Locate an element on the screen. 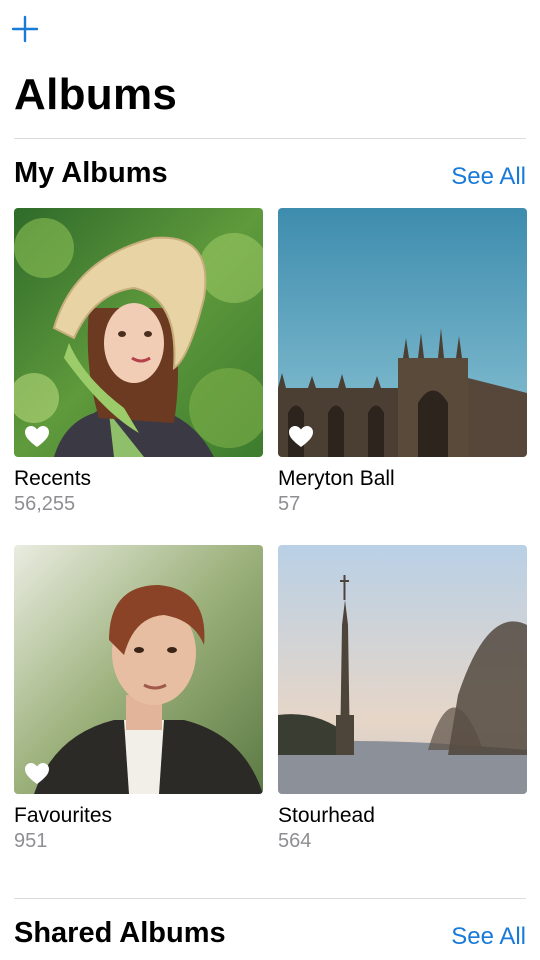 This screenshot has width=540, height=960. album-count: 564 is located at coordinates (295, 841).